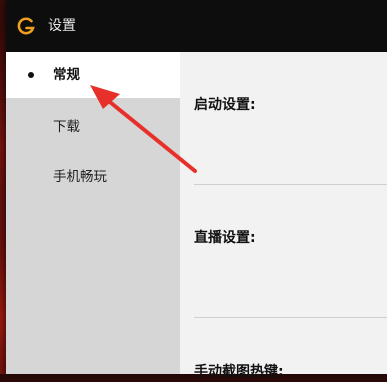 The width and height of the screenshot is (387, 382). I want to click on sidebar-item-mobile-play: 手机畅玩, so click(93, 177).